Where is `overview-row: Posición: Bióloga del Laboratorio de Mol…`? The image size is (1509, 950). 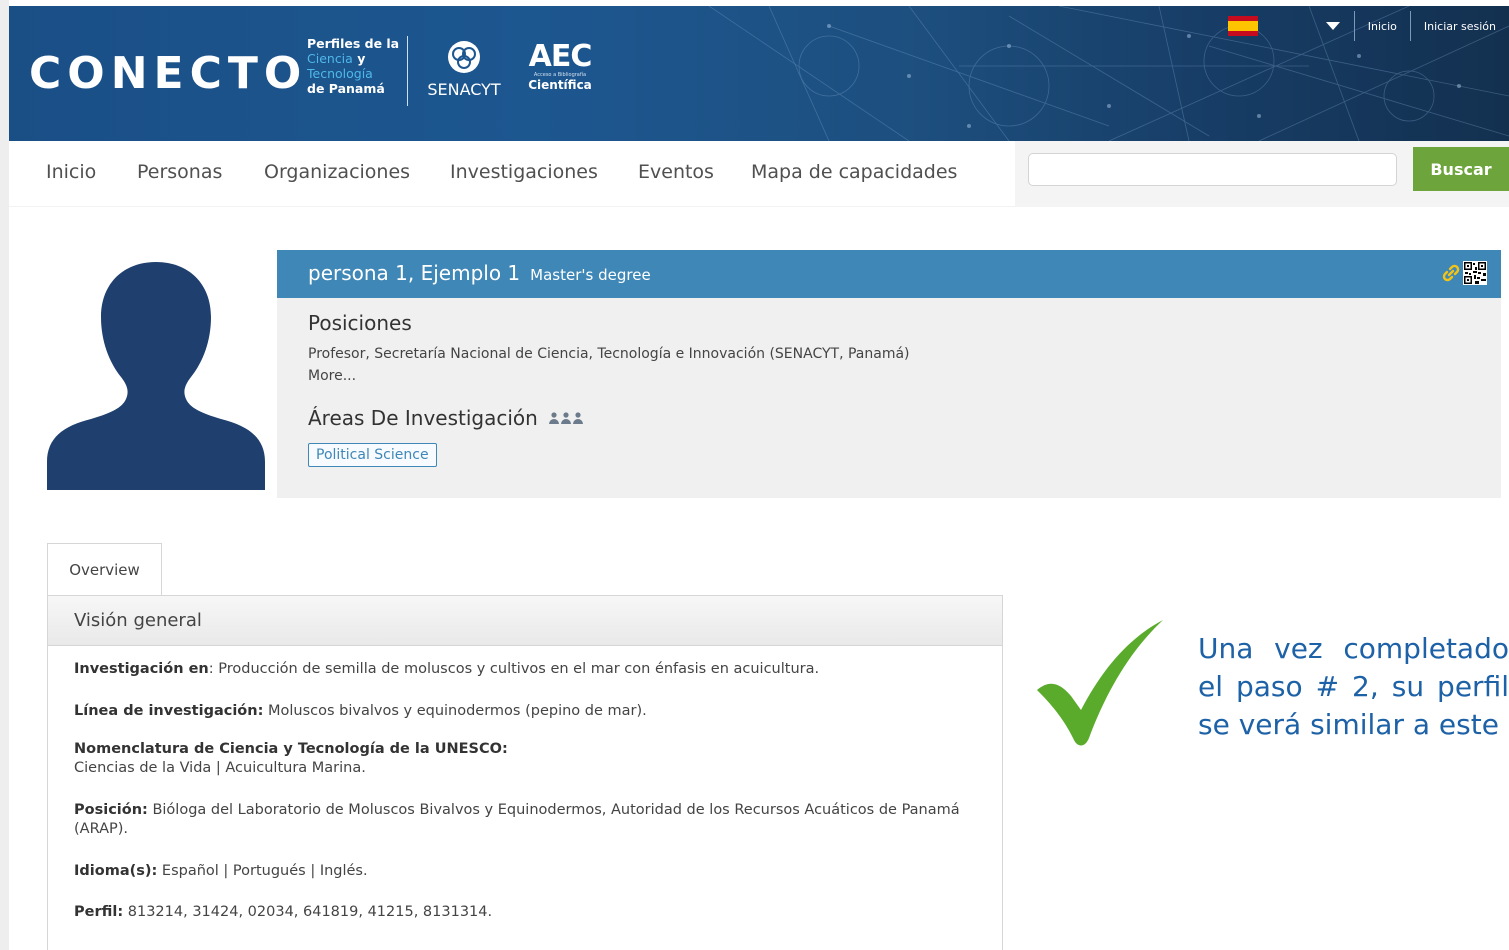 overview-row: Posición: Bióloga del Laboratorio de Mol… is located at coordinates (524, 820).